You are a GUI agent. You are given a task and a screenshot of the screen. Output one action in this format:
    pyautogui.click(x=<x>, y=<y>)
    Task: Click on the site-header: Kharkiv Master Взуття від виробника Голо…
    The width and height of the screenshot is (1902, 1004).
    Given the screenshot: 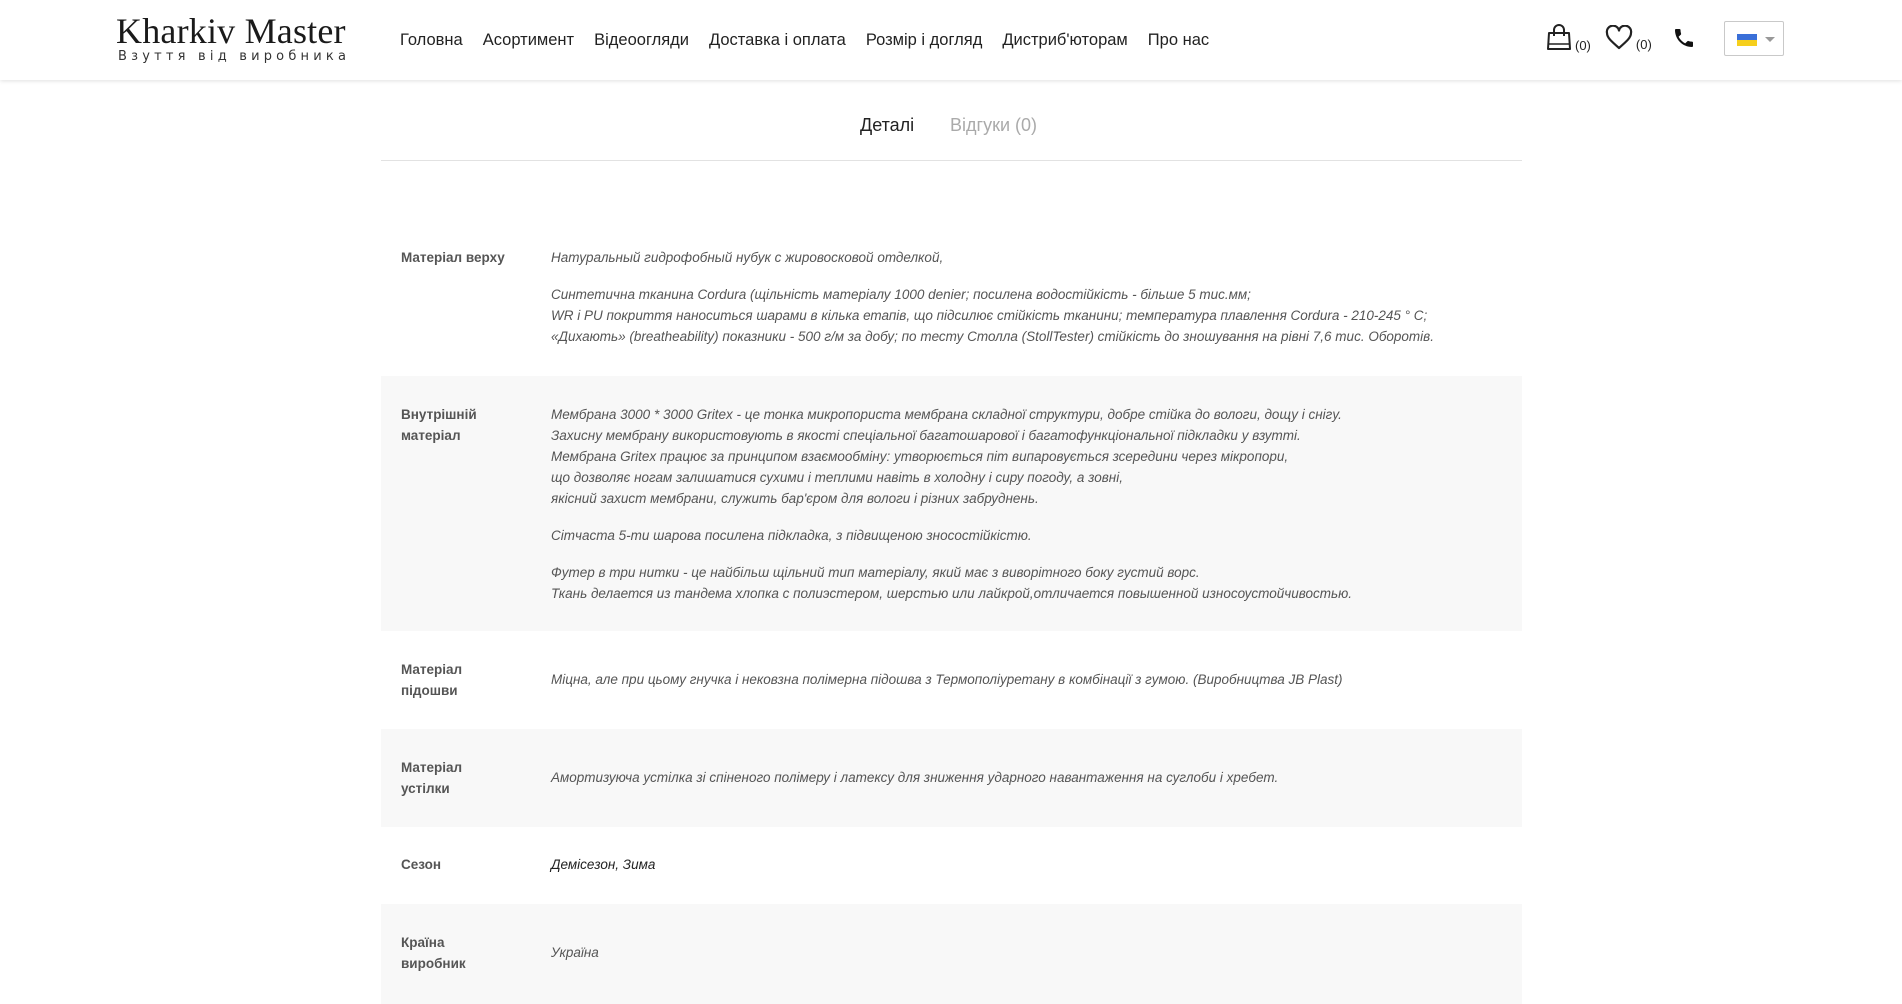 What is the action you would take?
    pyautogui.click(x=951, y=40)
    